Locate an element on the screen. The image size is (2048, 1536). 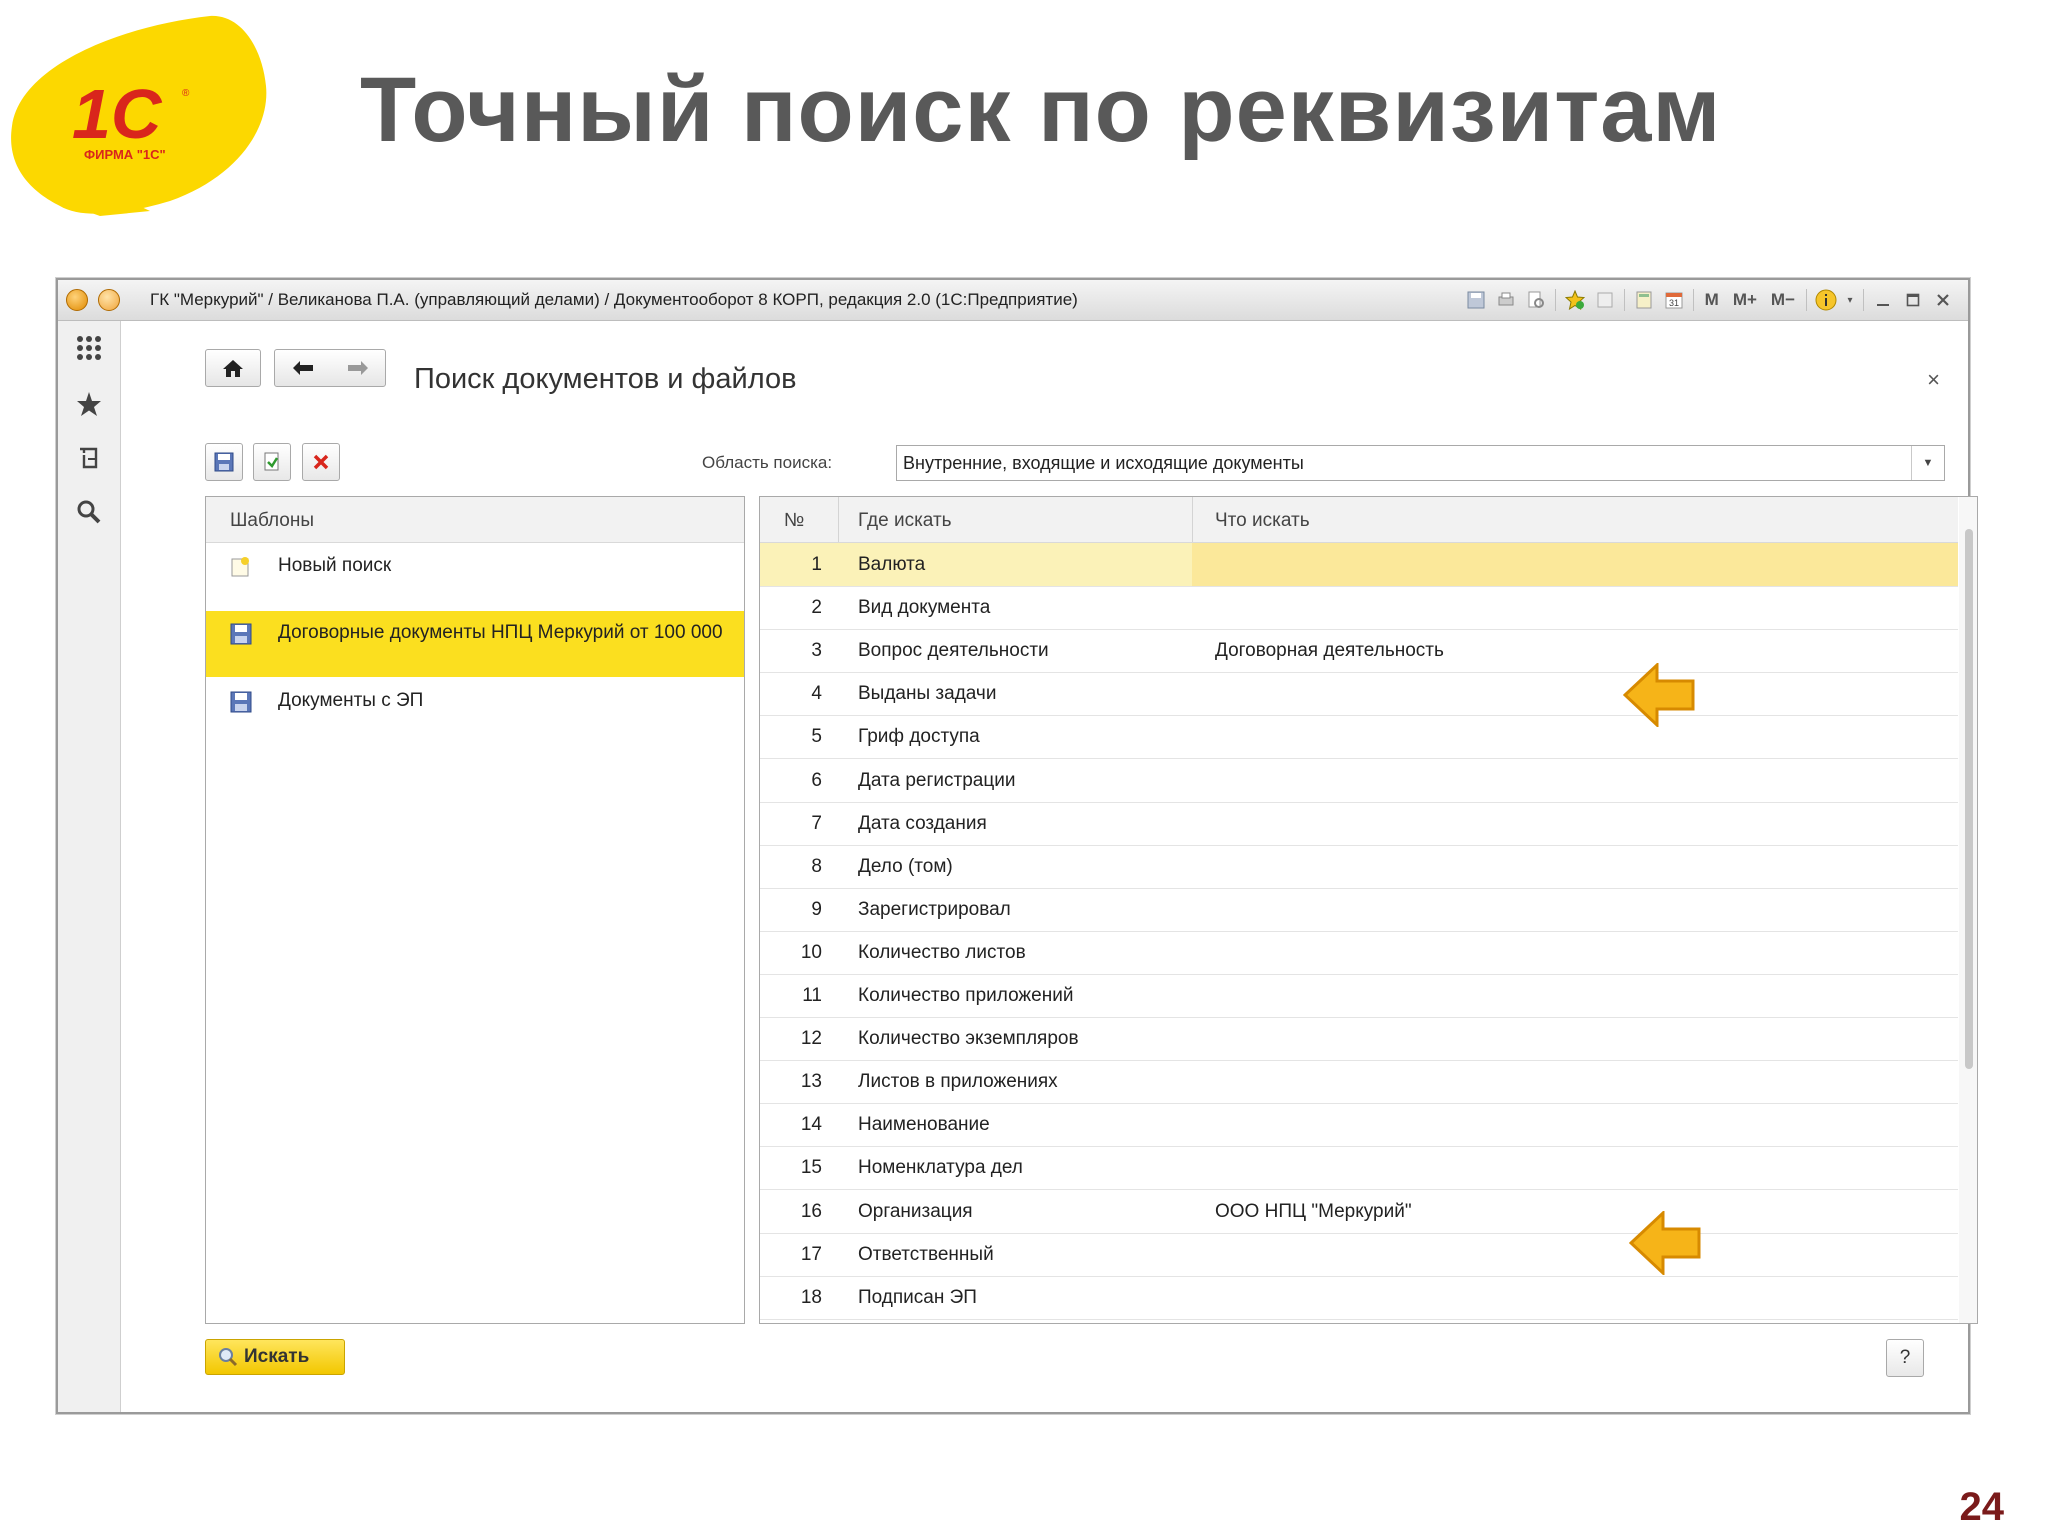
maximize-icon is located at coordinates (1913, 300).